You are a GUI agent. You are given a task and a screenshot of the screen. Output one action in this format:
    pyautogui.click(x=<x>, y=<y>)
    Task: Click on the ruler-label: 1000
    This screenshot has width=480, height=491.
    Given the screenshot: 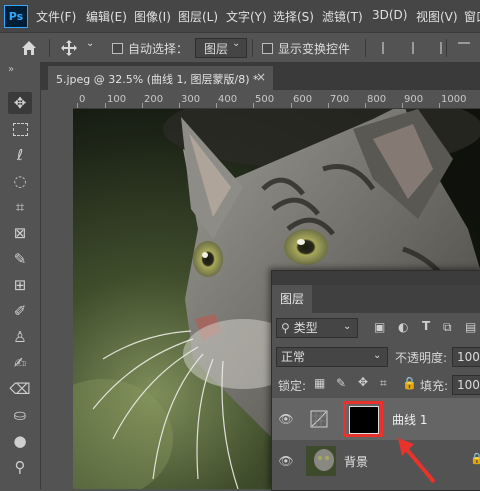 What is the action you would take?
    pyautogui.click(x=454, y=99)
    